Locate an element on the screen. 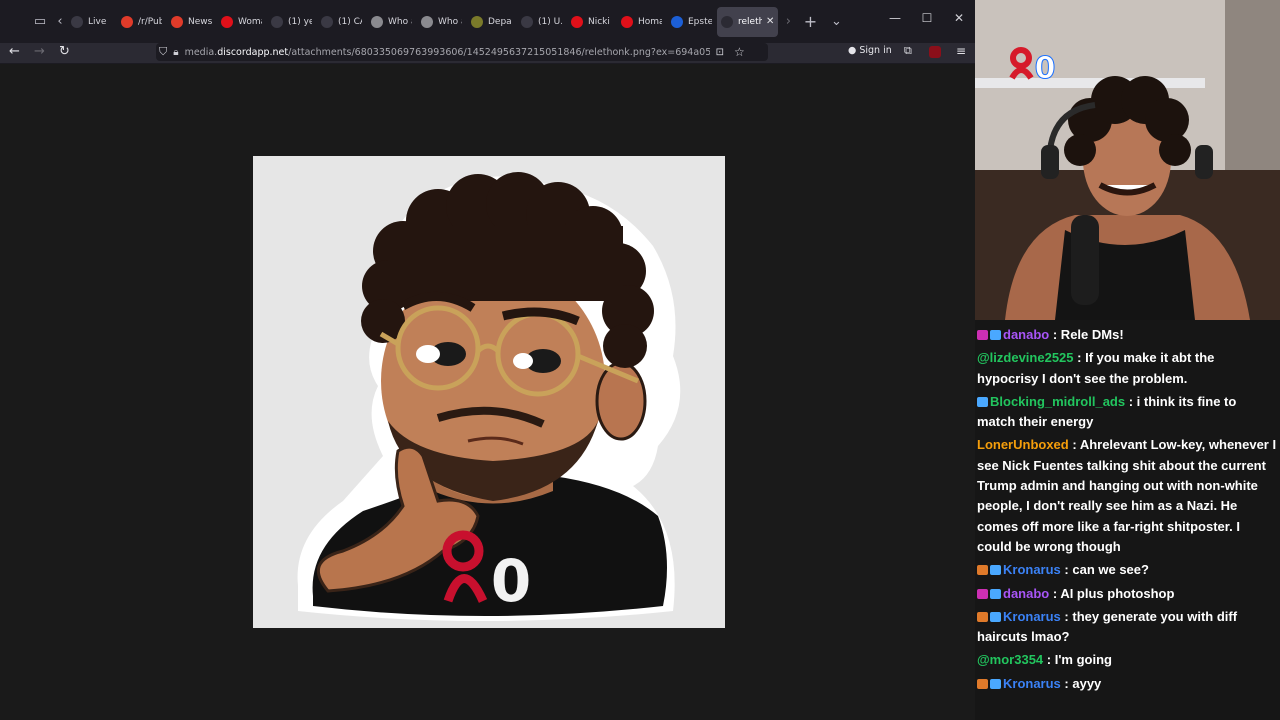 The image size is (1280, 720). forward-icon: → is located at coordinates (39, 51).